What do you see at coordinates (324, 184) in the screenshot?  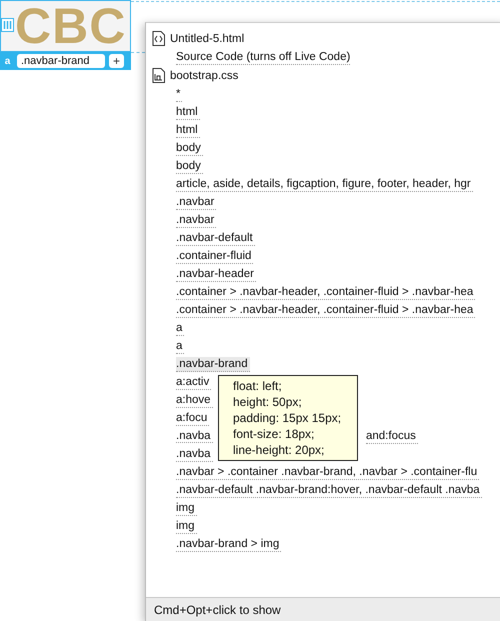 I see `css-rule-item: article, aside, details, figcaption, figure, footer, header, hgr` at bounding box center [324, 184].